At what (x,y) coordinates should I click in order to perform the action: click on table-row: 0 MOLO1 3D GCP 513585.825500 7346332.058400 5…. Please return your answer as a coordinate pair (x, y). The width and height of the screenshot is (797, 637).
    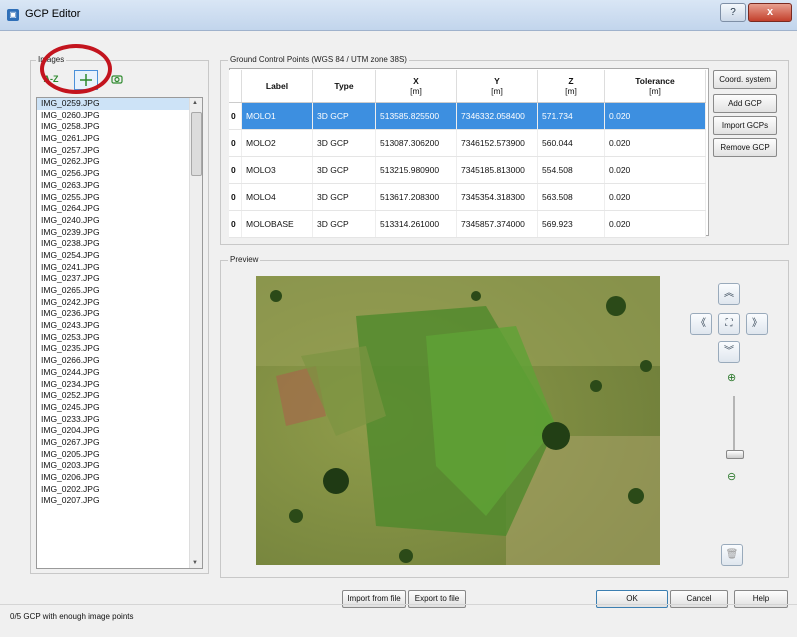
    Looking at the image, I should click on (467, 116).